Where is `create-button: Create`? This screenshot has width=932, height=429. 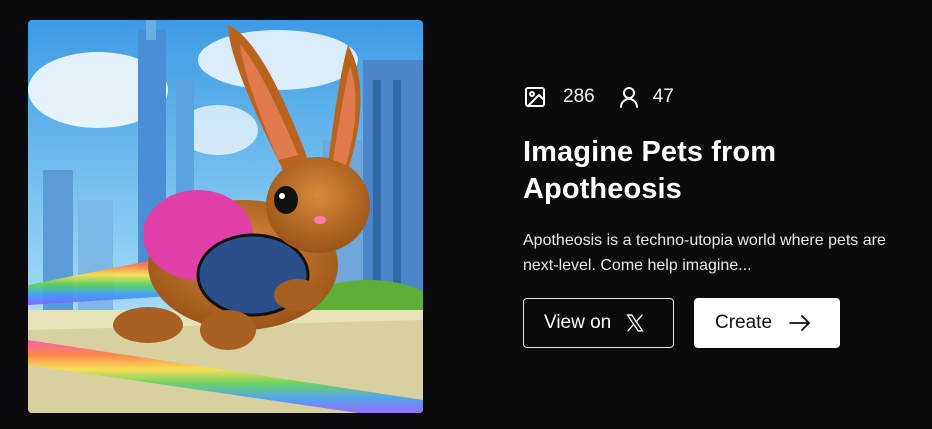 create-button: Create is located at coordinates (767, 323).